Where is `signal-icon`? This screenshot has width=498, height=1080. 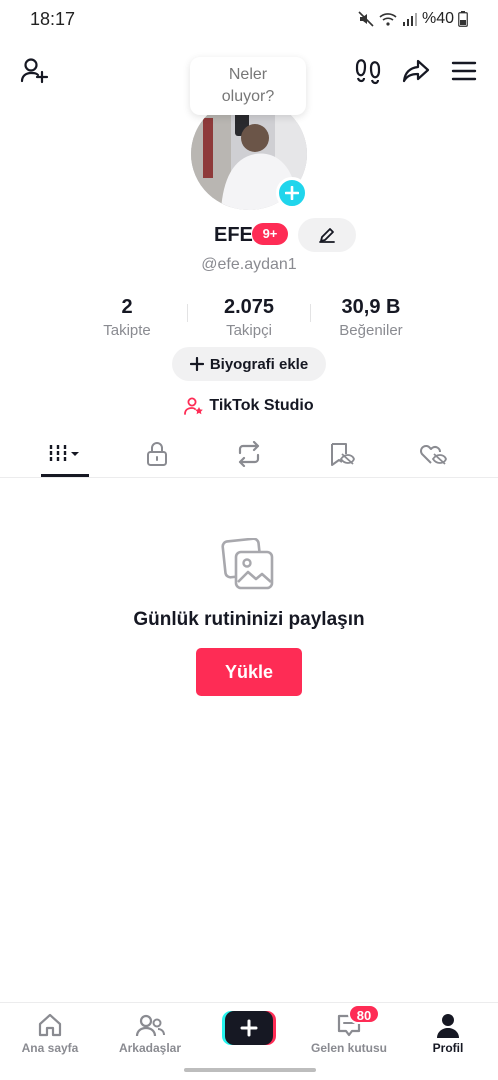
signal-icon is located at coordinates (409, 19).